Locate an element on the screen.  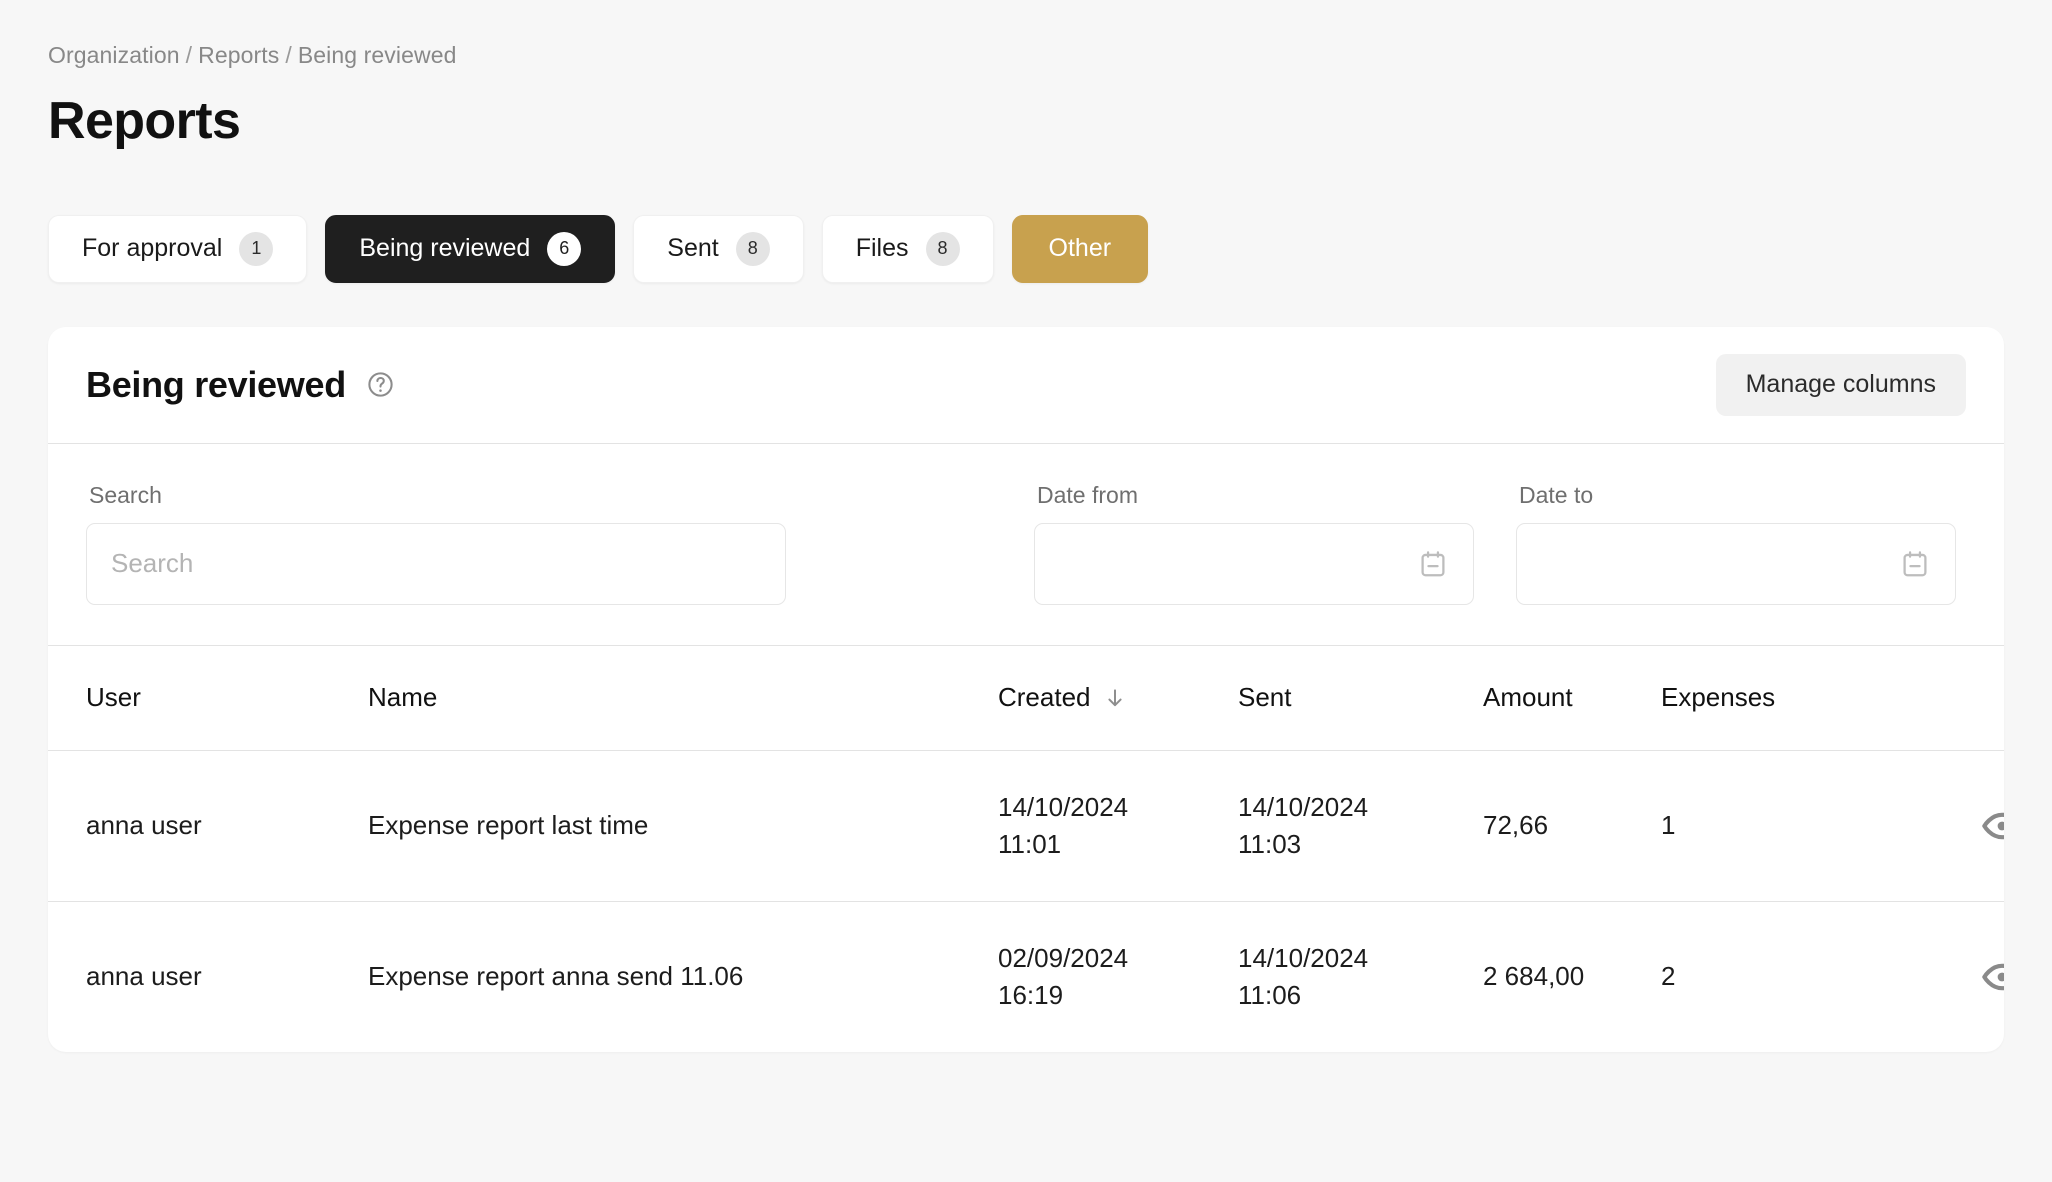
tab-label: For approval is located at coordinates (152, 248).